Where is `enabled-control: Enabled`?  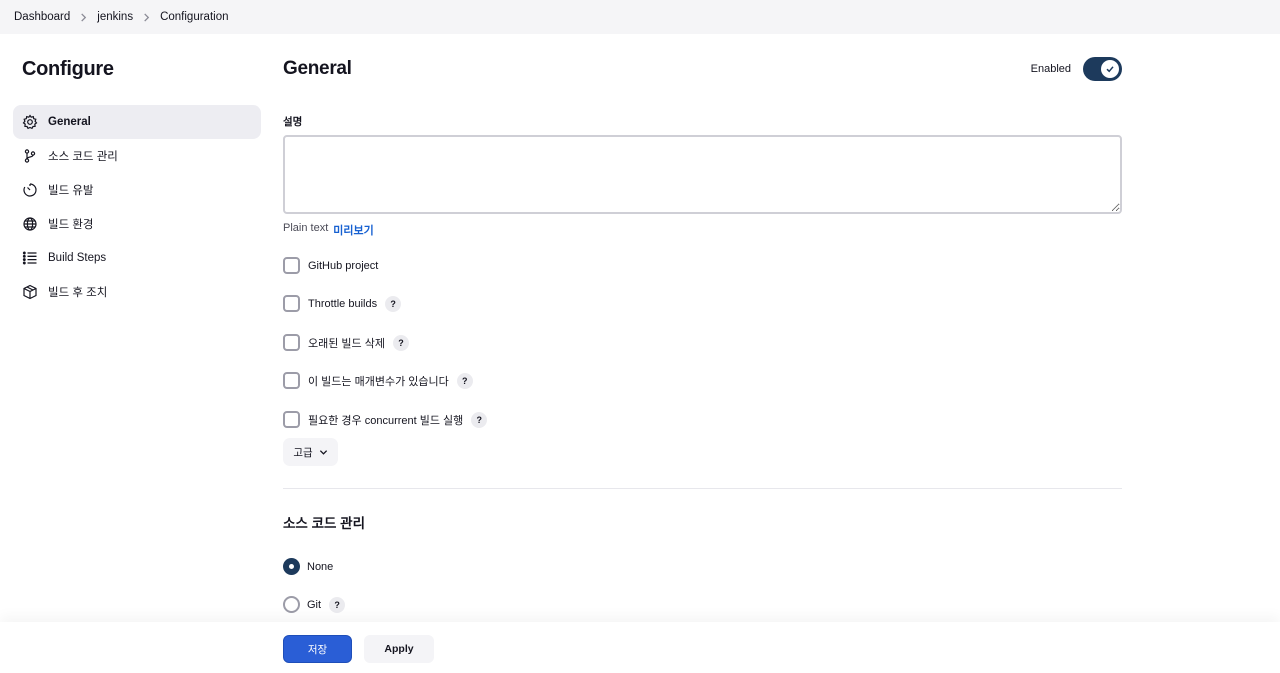
enabled-control: Enabled is located at coordinates (1076, 69).